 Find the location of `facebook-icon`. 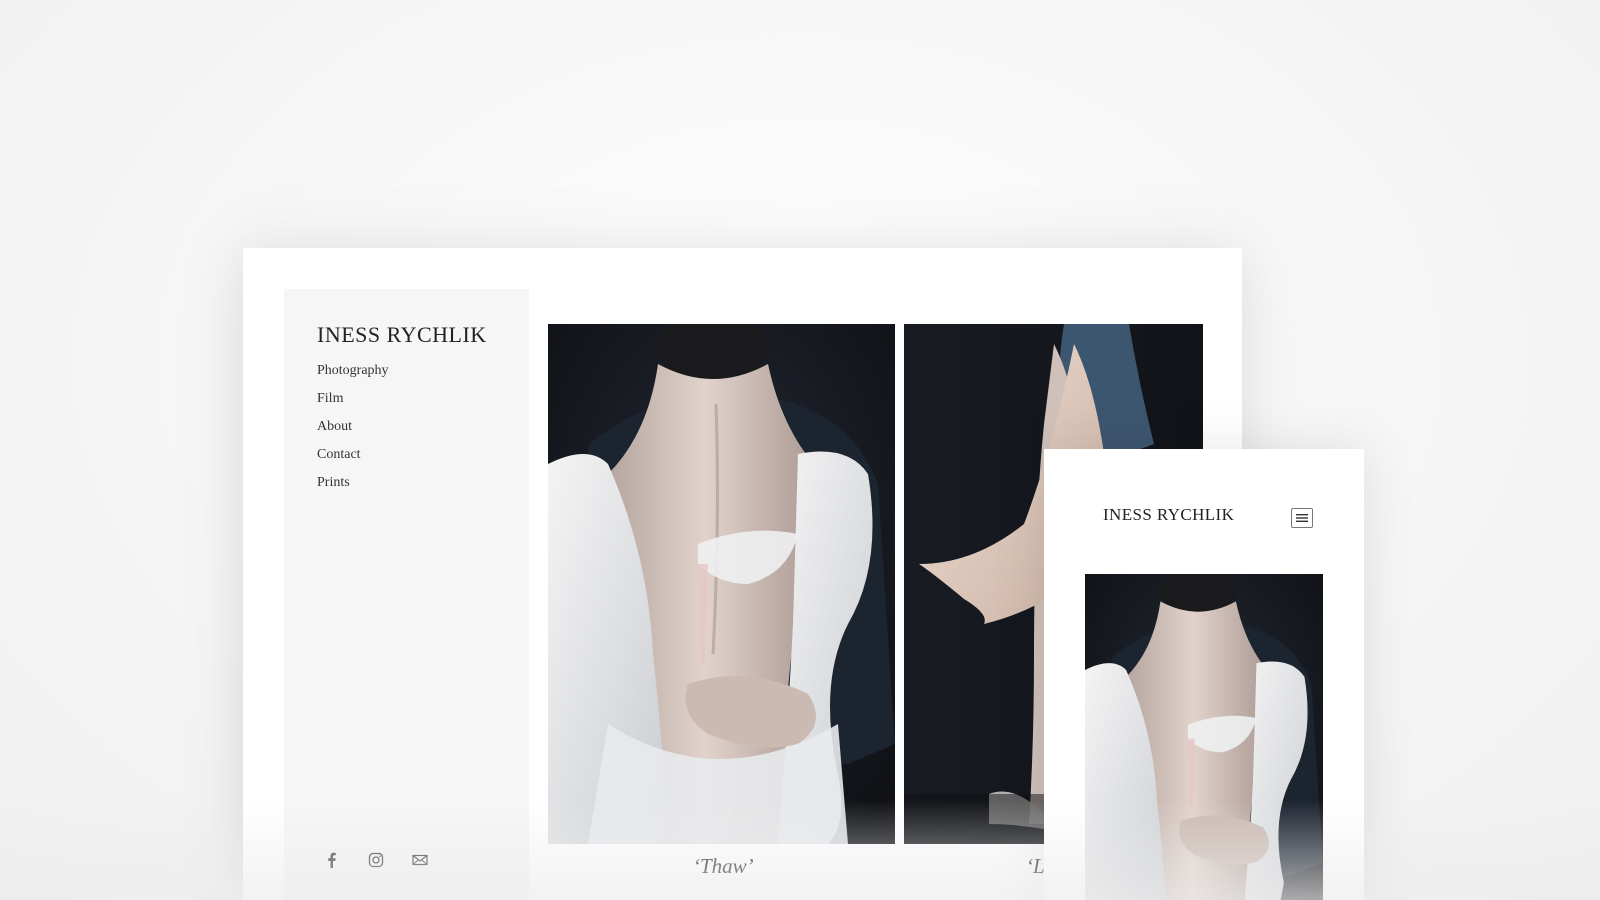

facebook-icon is located at coordinates (332, 860).